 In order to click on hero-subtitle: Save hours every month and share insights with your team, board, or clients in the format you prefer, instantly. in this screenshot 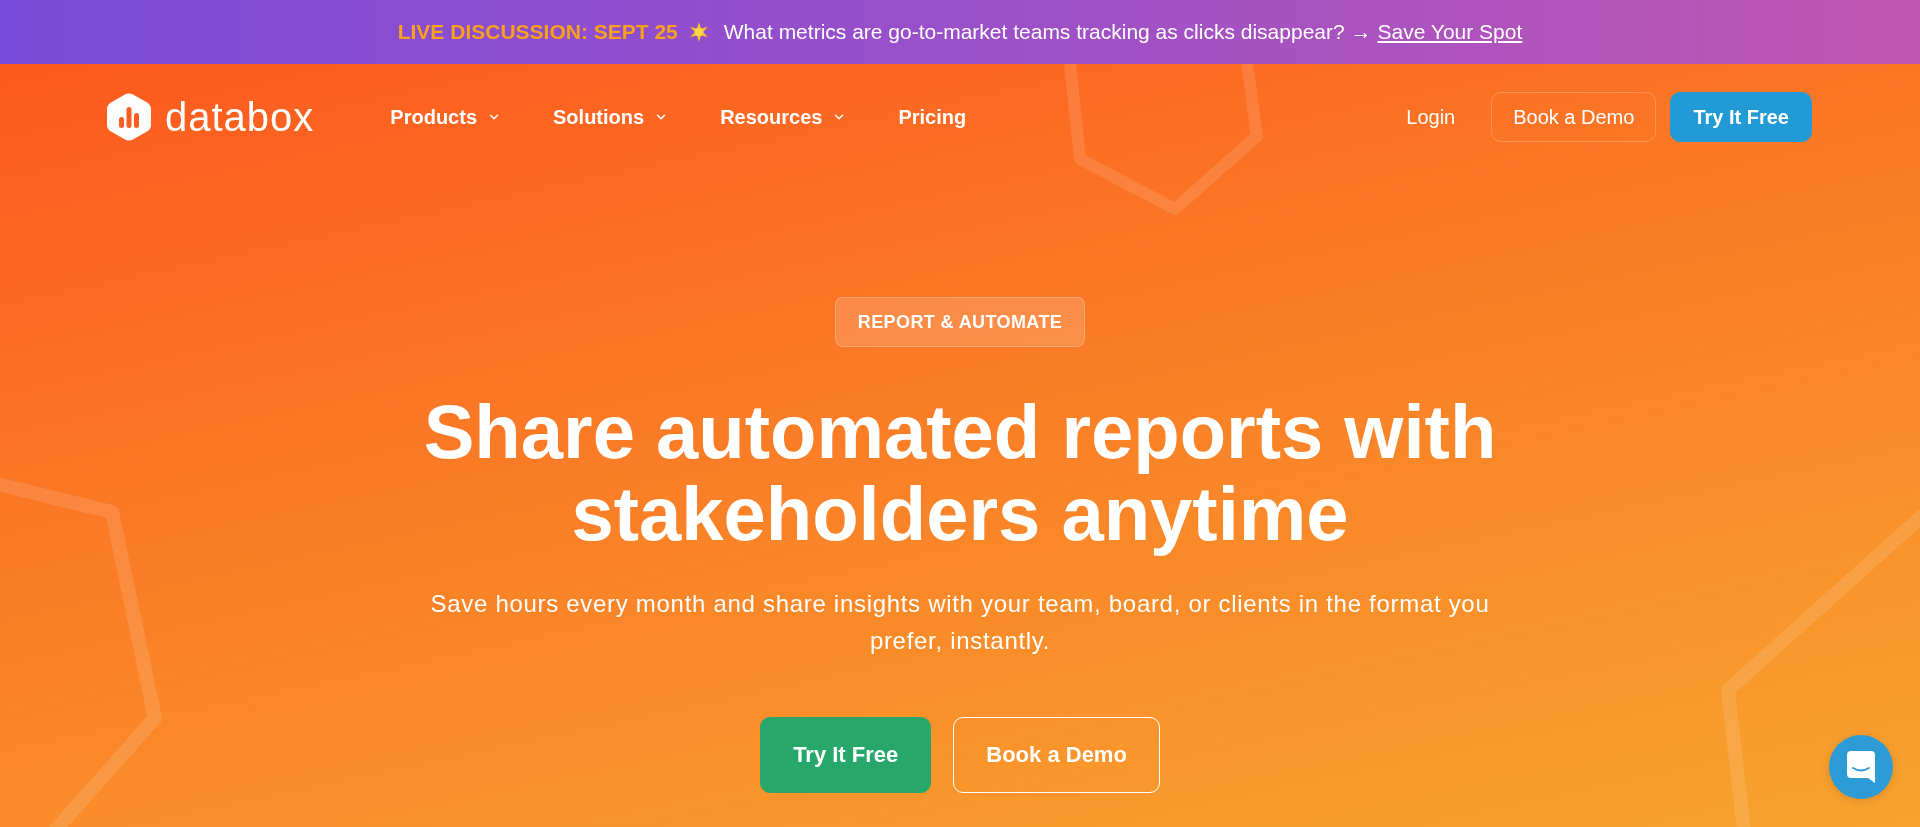, I will do `click(960, 622)`.